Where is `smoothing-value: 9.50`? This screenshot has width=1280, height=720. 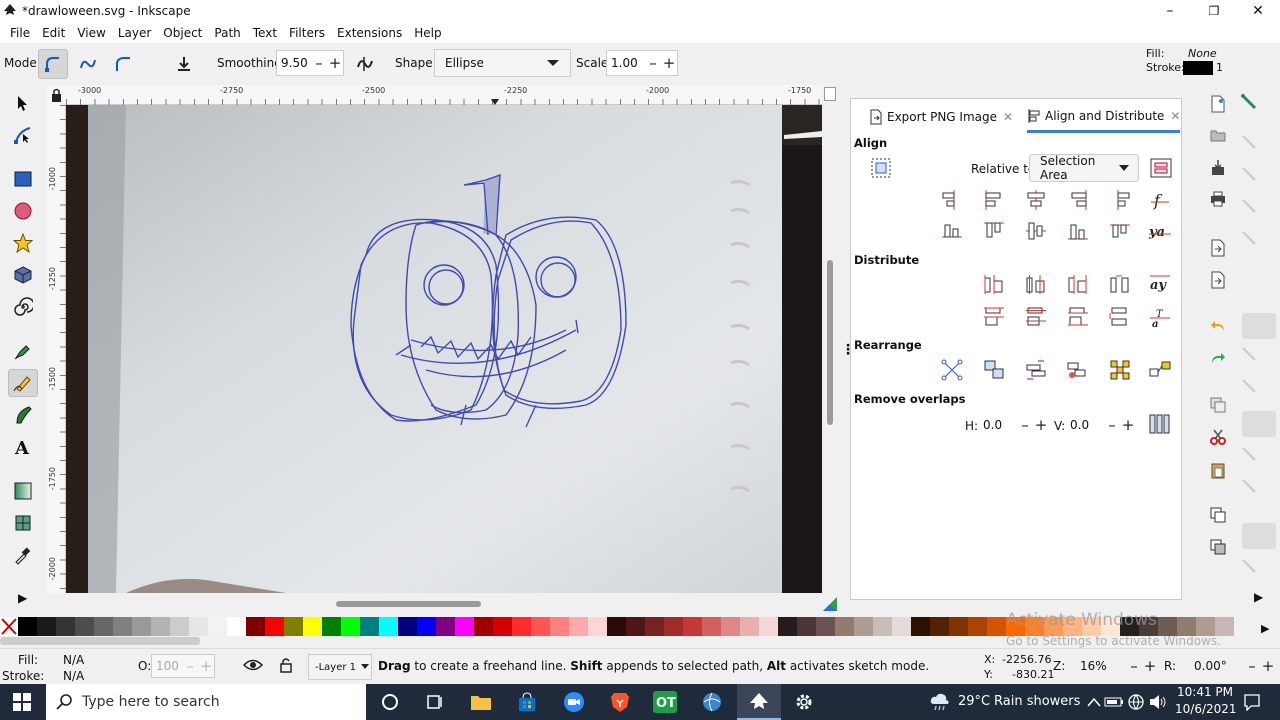
smoothing-value: 9.50 is located at coordinates (294, 63).